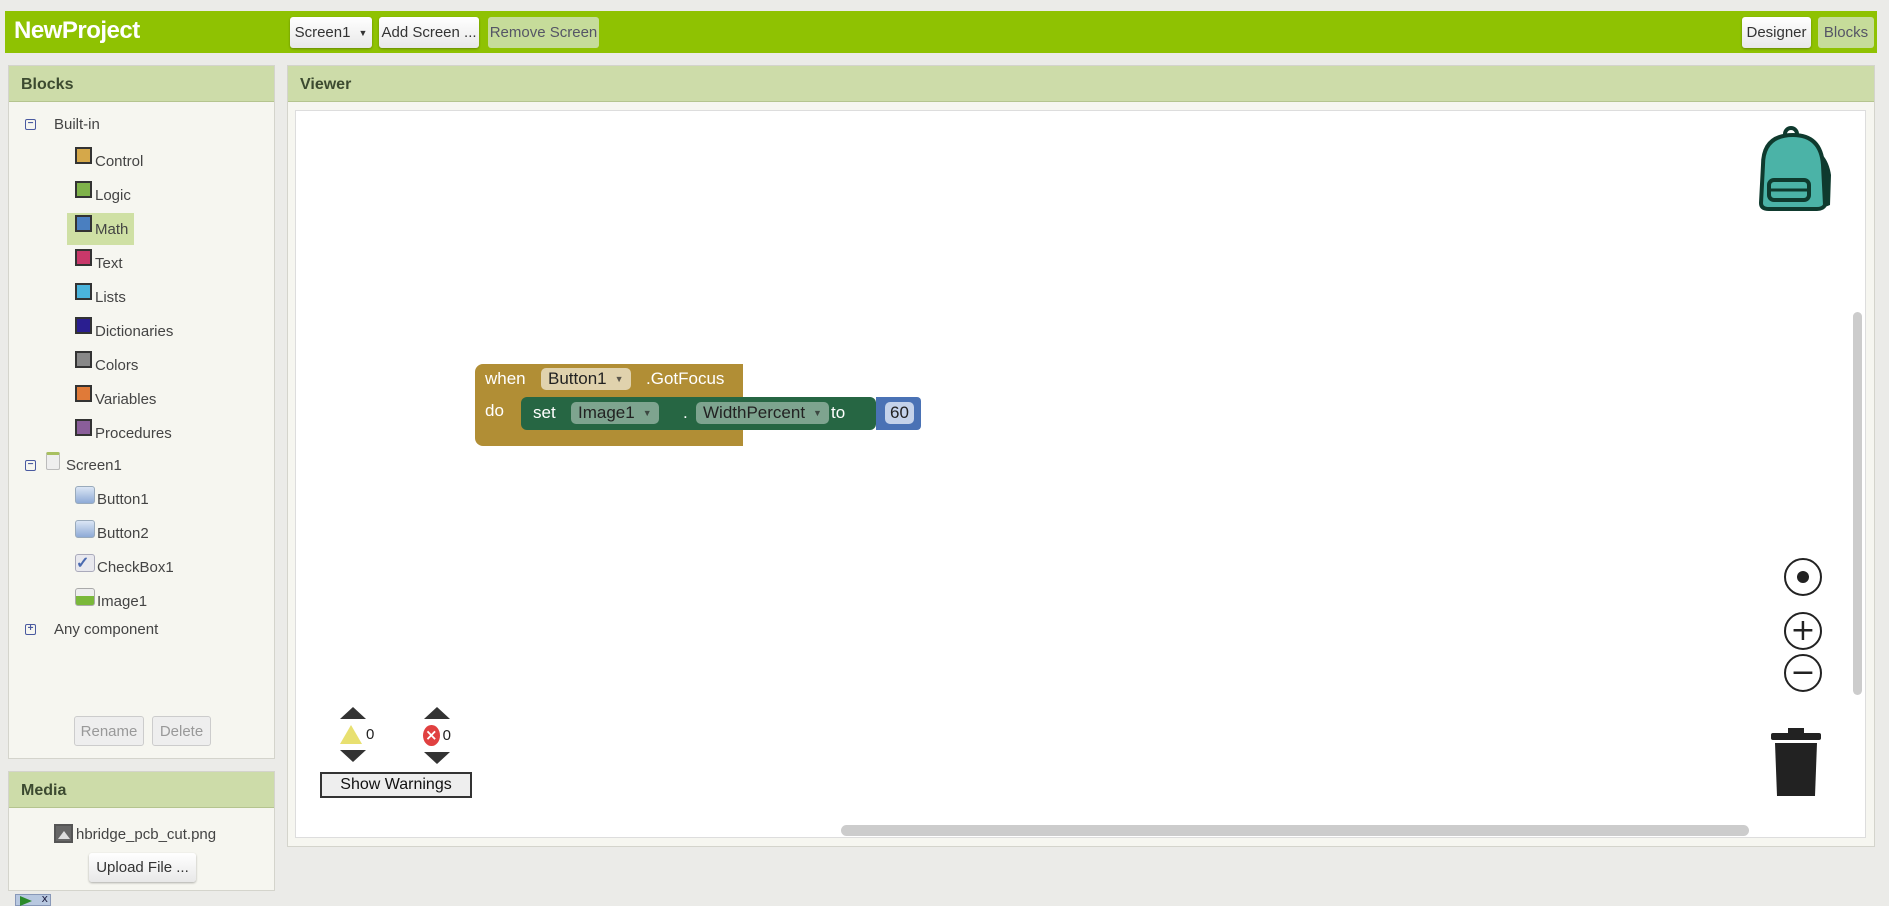 The height and width of the screenshot is (906, 1889). I want to click on next-error-icon, so click(437, 758).